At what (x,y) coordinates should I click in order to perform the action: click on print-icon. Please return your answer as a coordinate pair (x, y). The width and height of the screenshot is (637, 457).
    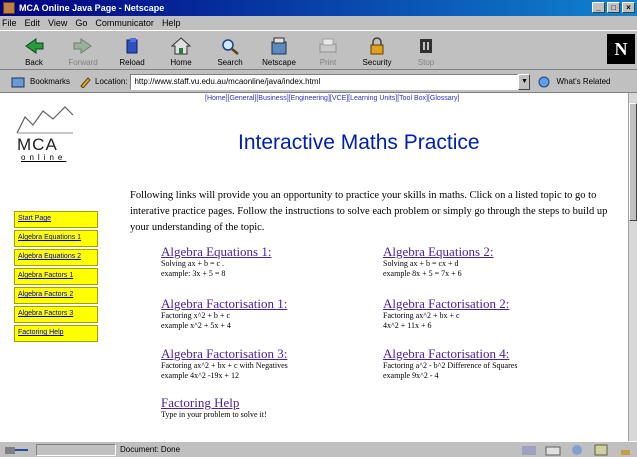
    Looking at the image, I should click on (328, 46).